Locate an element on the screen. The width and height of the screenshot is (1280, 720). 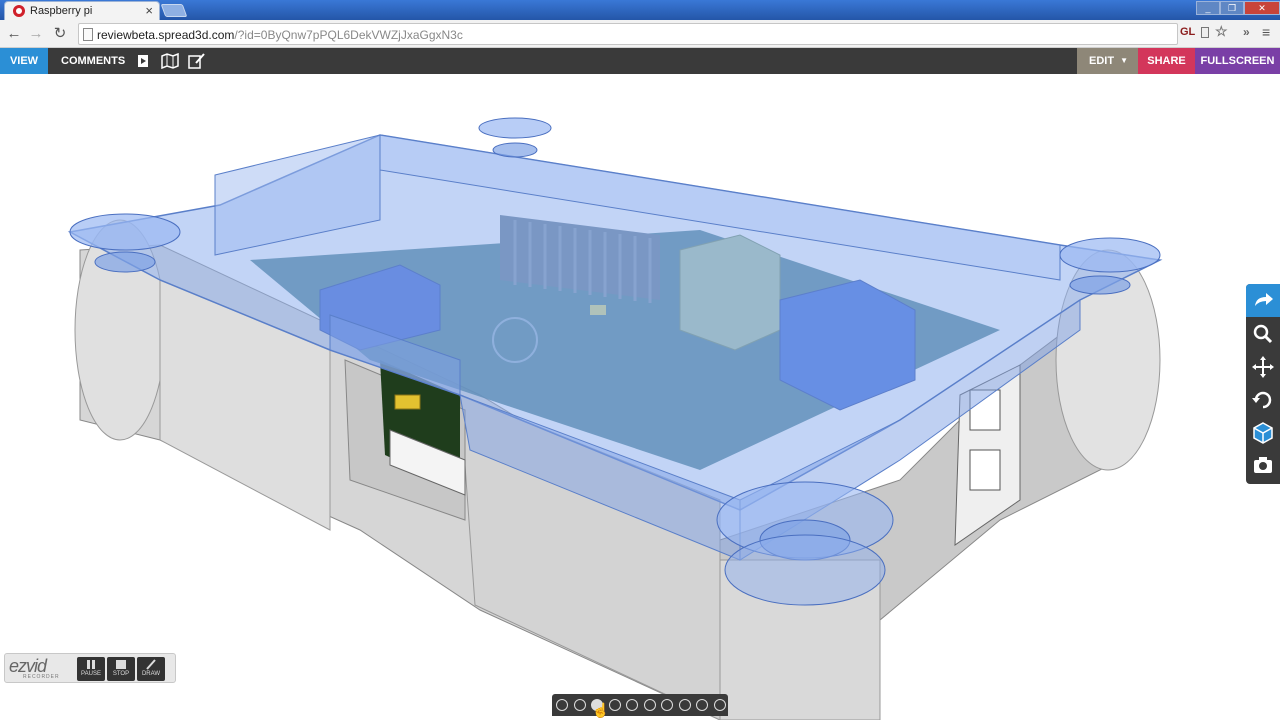
new-tab-button is located at coordinates (174, 10).